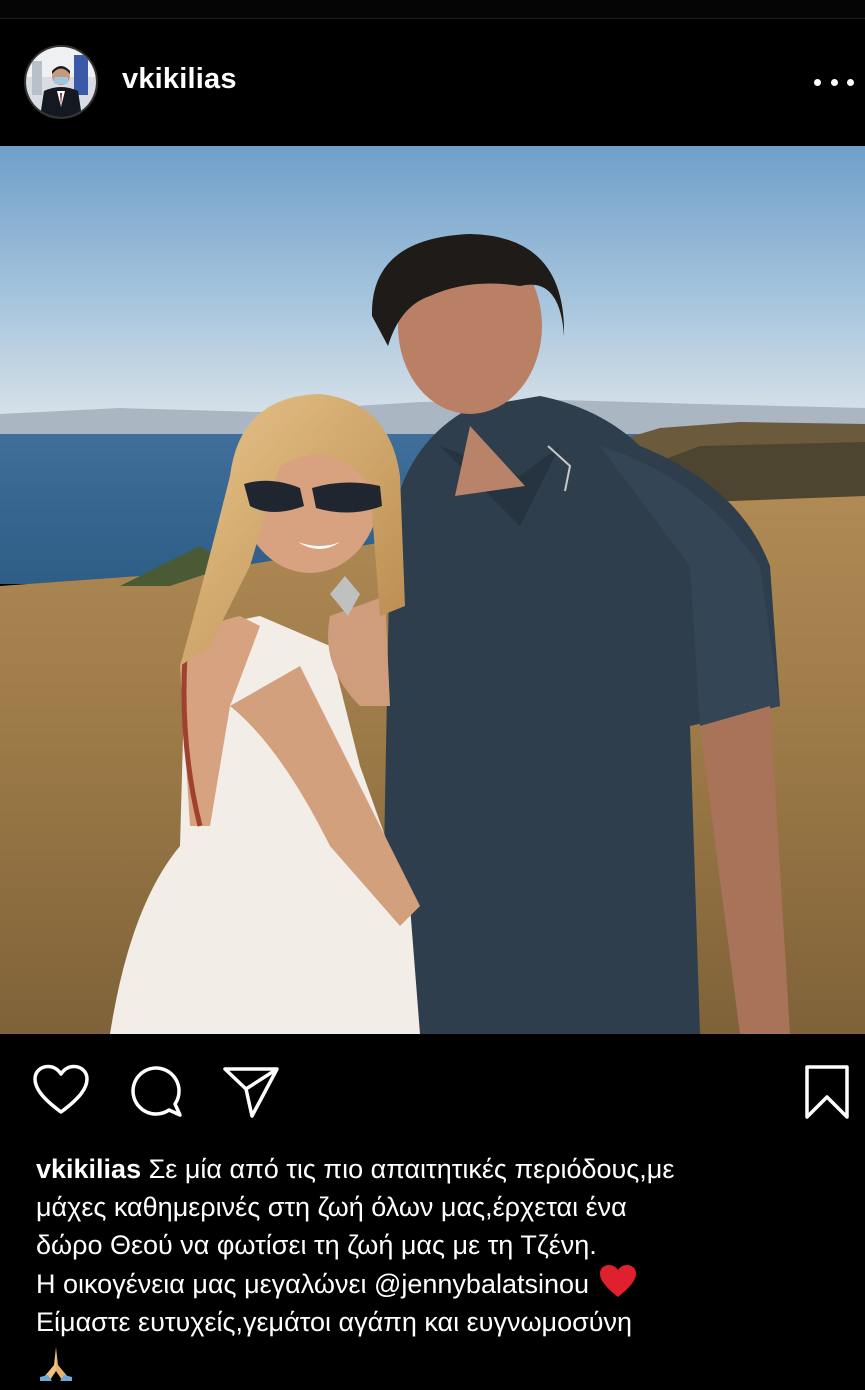 The width and height of the screenshot is (865, 1390). Describe the element at coordinates (179, 79) in the screenshot. I see `post-username: vkikilias` at that location.